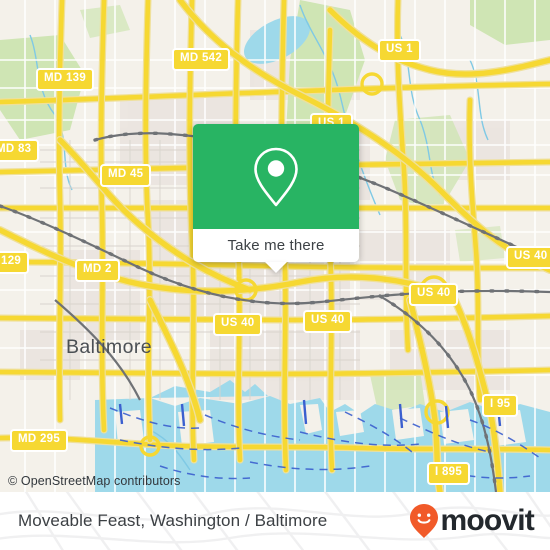  Describe the element at coordinates (201, 59) in the screenshot. I see `road-shield: MD 542` at that location.